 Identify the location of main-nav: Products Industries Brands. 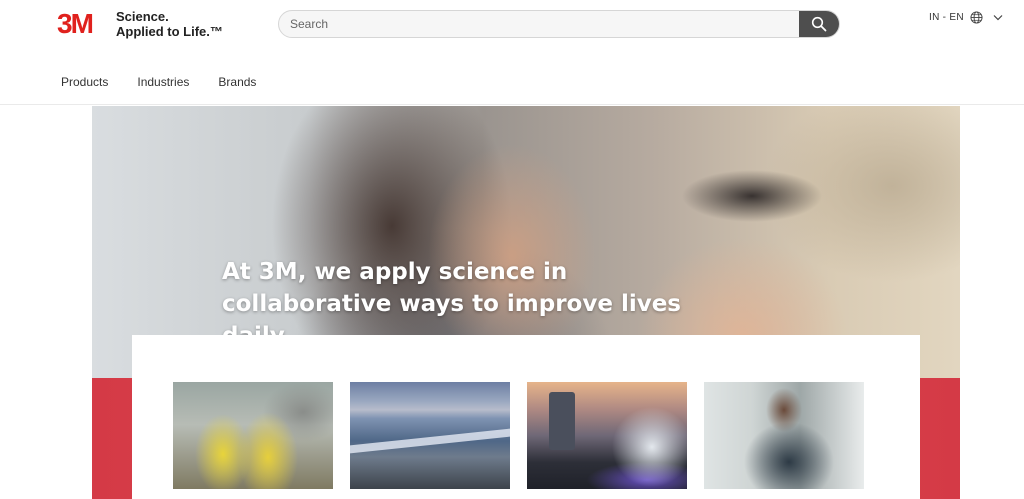
(173, 82).